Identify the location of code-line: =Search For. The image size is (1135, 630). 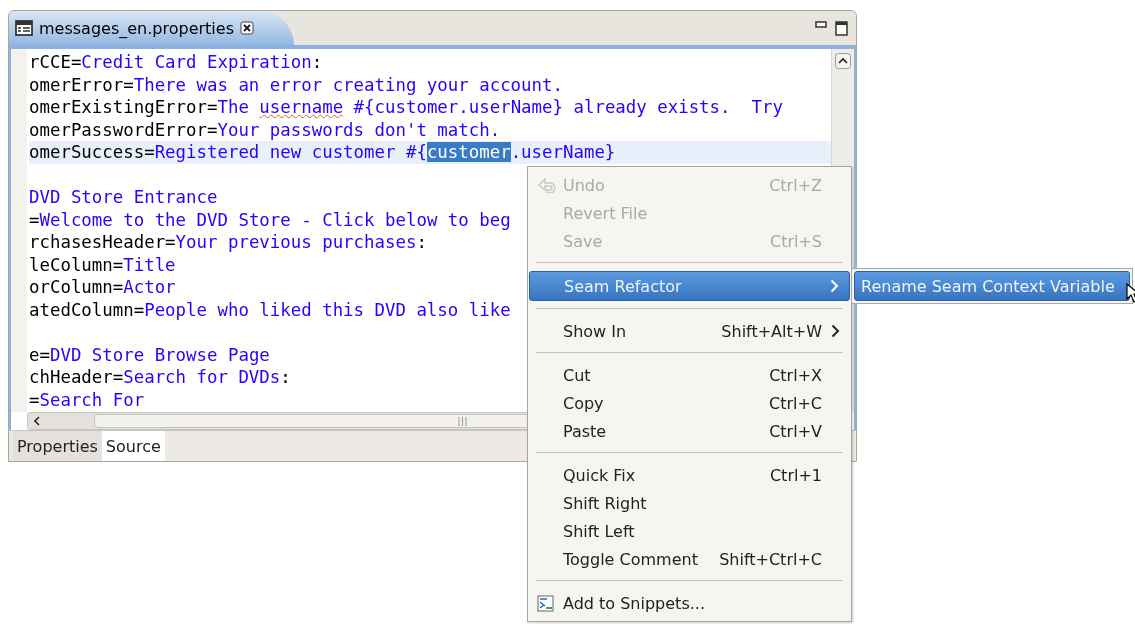
(87, 399).